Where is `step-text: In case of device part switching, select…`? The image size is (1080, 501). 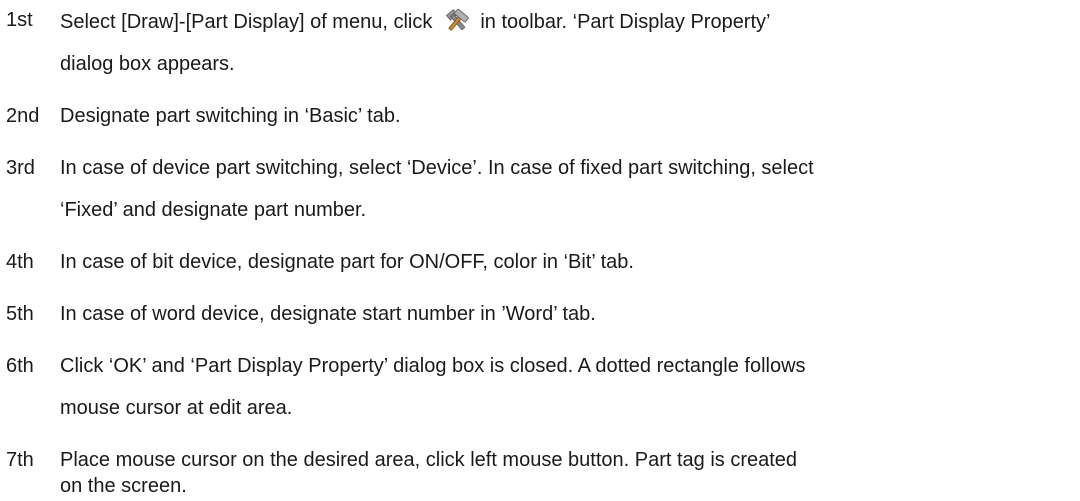 step-text: In case of device part switching, select… is located at coordinates (437, 168).